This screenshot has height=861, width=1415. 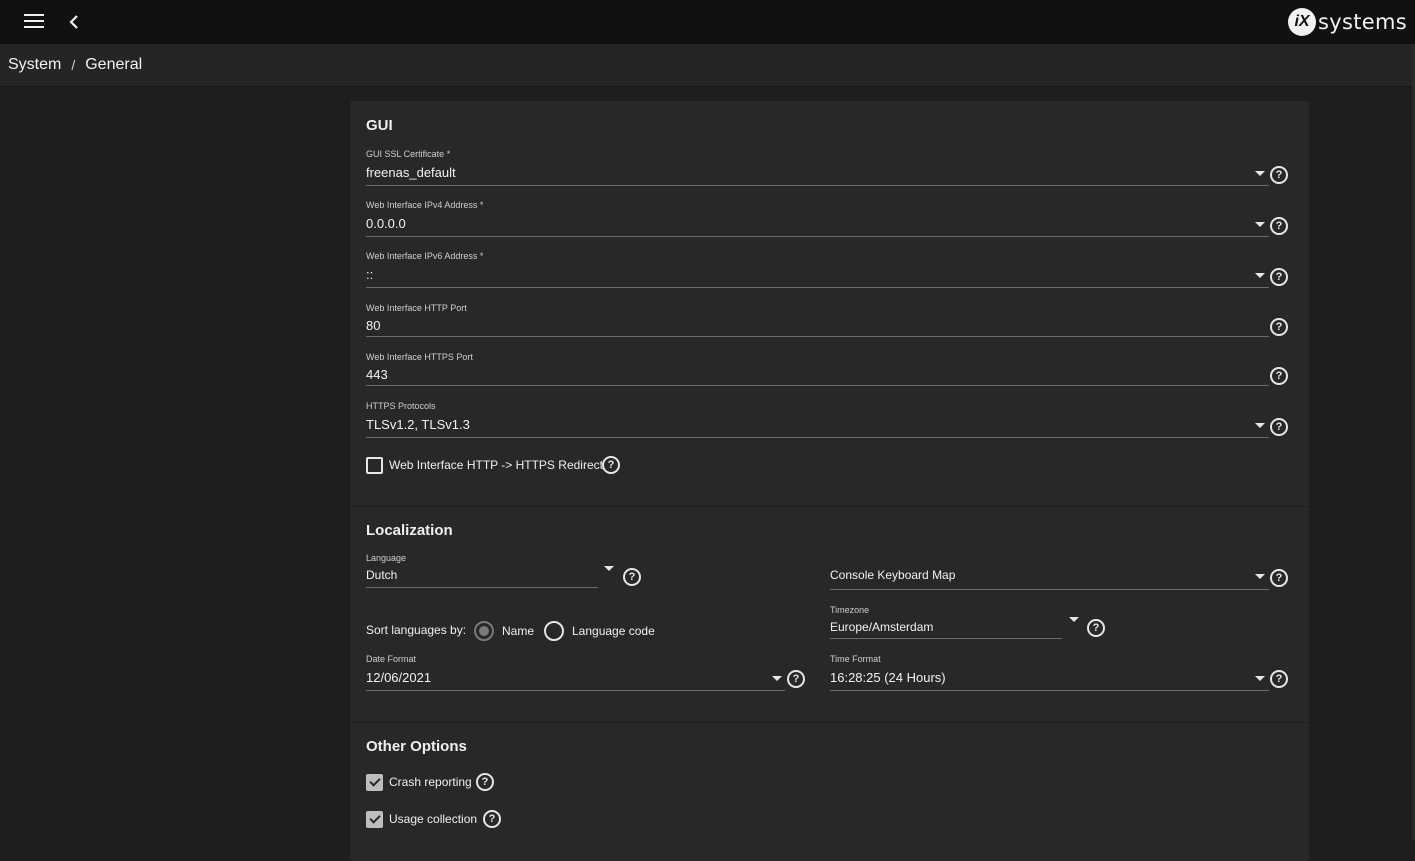 I want to click on gui-section-title: GUI, so click(x=379, y=125).